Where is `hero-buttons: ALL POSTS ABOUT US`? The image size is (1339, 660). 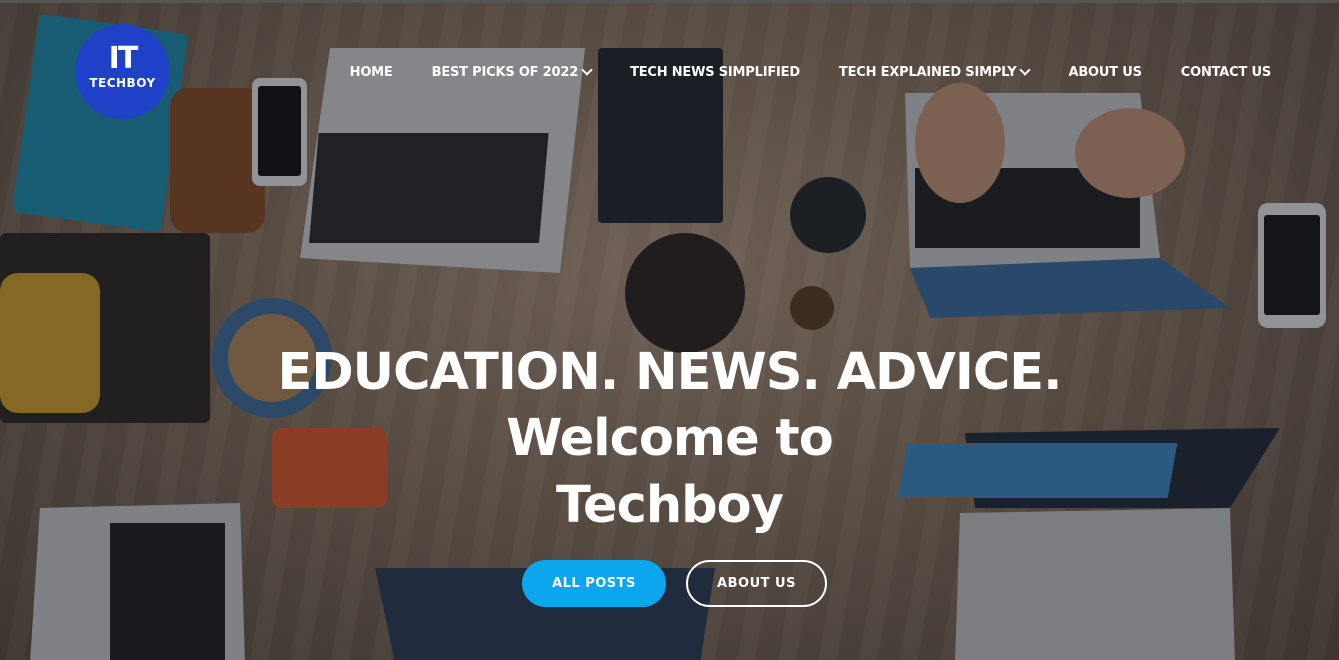 hero-buttons: ALL POSTS ABOUT US is located at coordinates (674, 583).